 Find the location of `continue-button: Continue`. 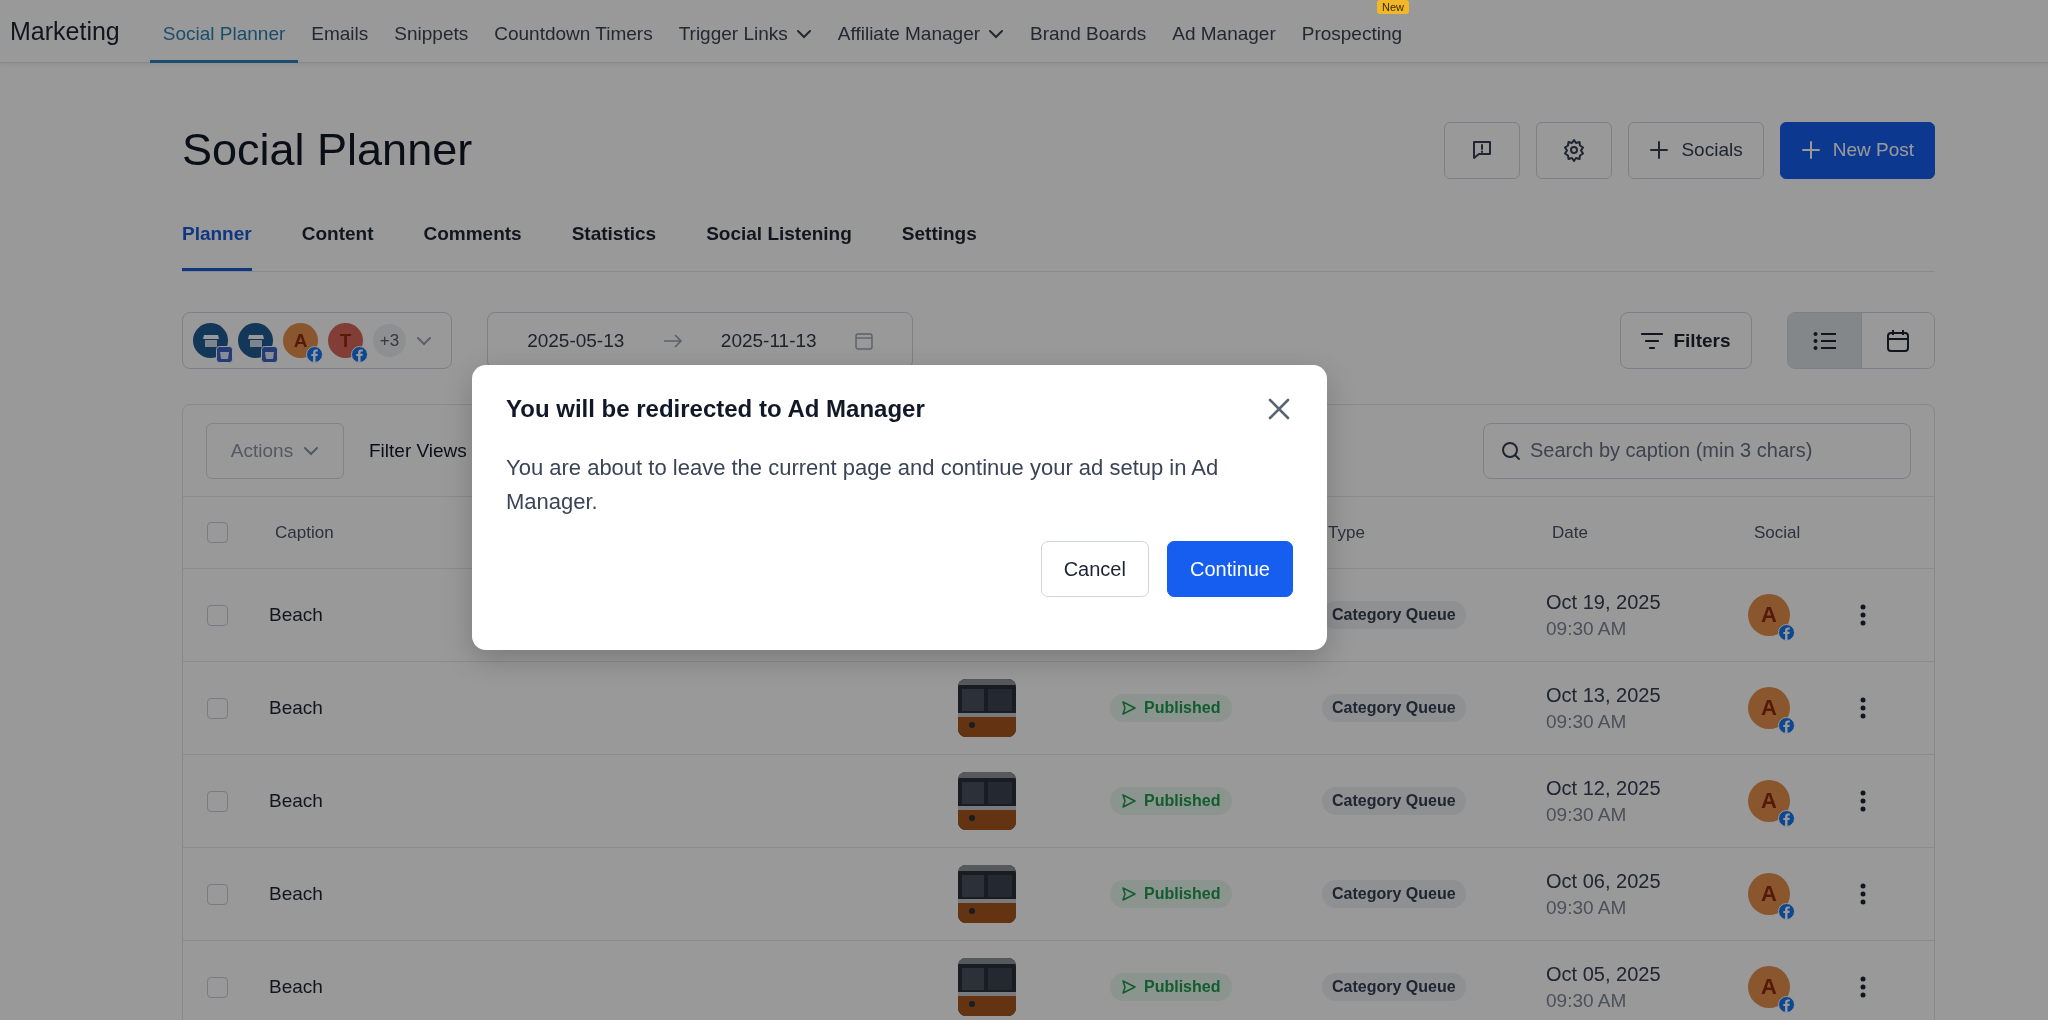

continue-button: Continue is located at coordinates (1229, 569).